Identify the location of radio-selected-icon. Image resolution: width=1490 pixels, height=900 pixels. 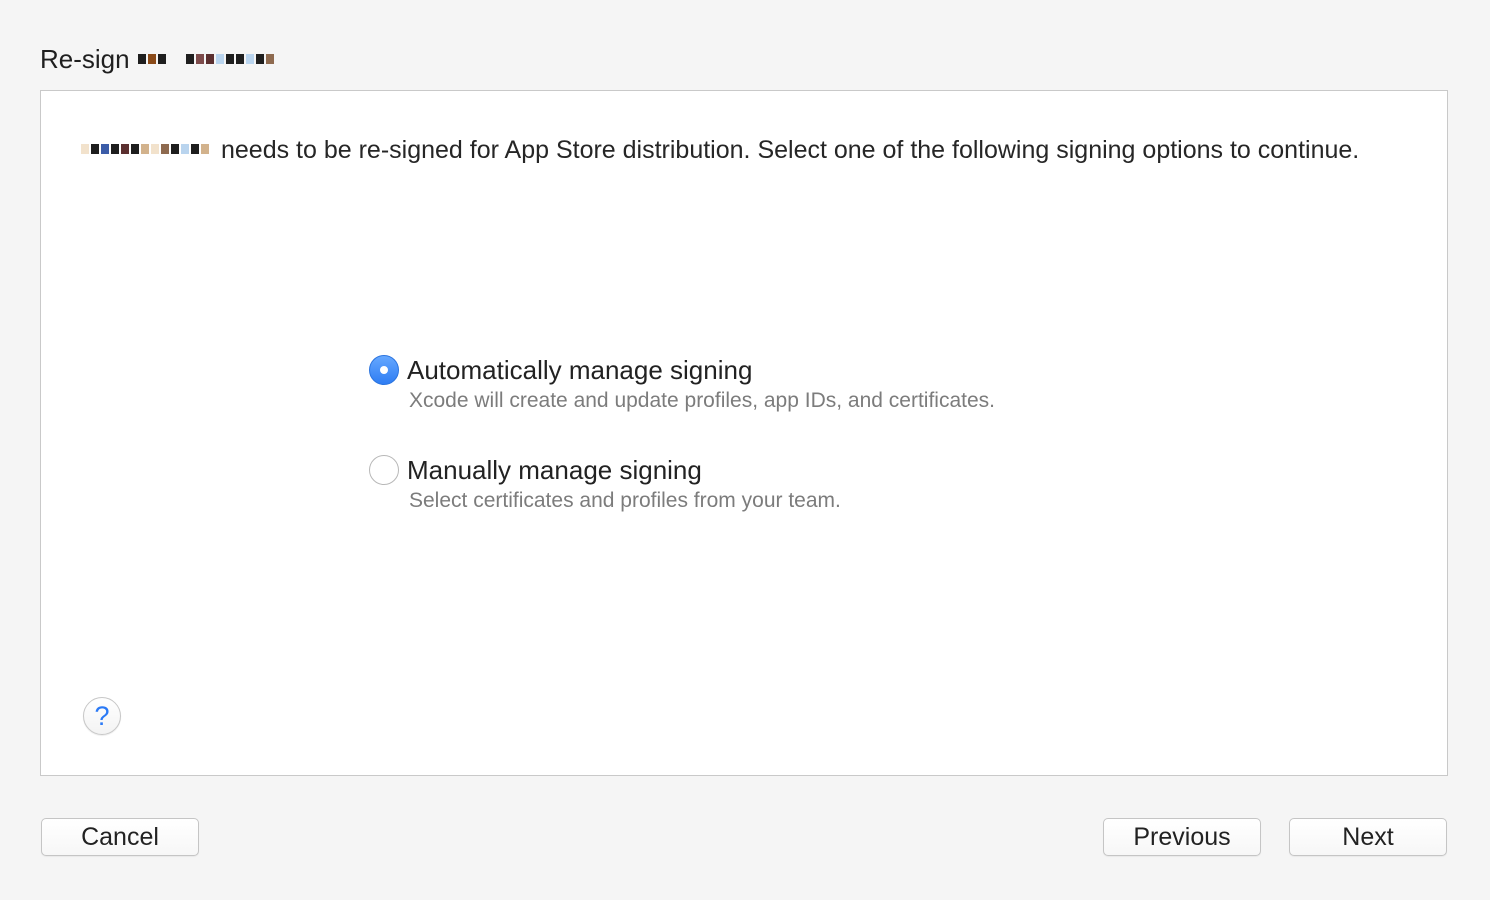
(384, 370).